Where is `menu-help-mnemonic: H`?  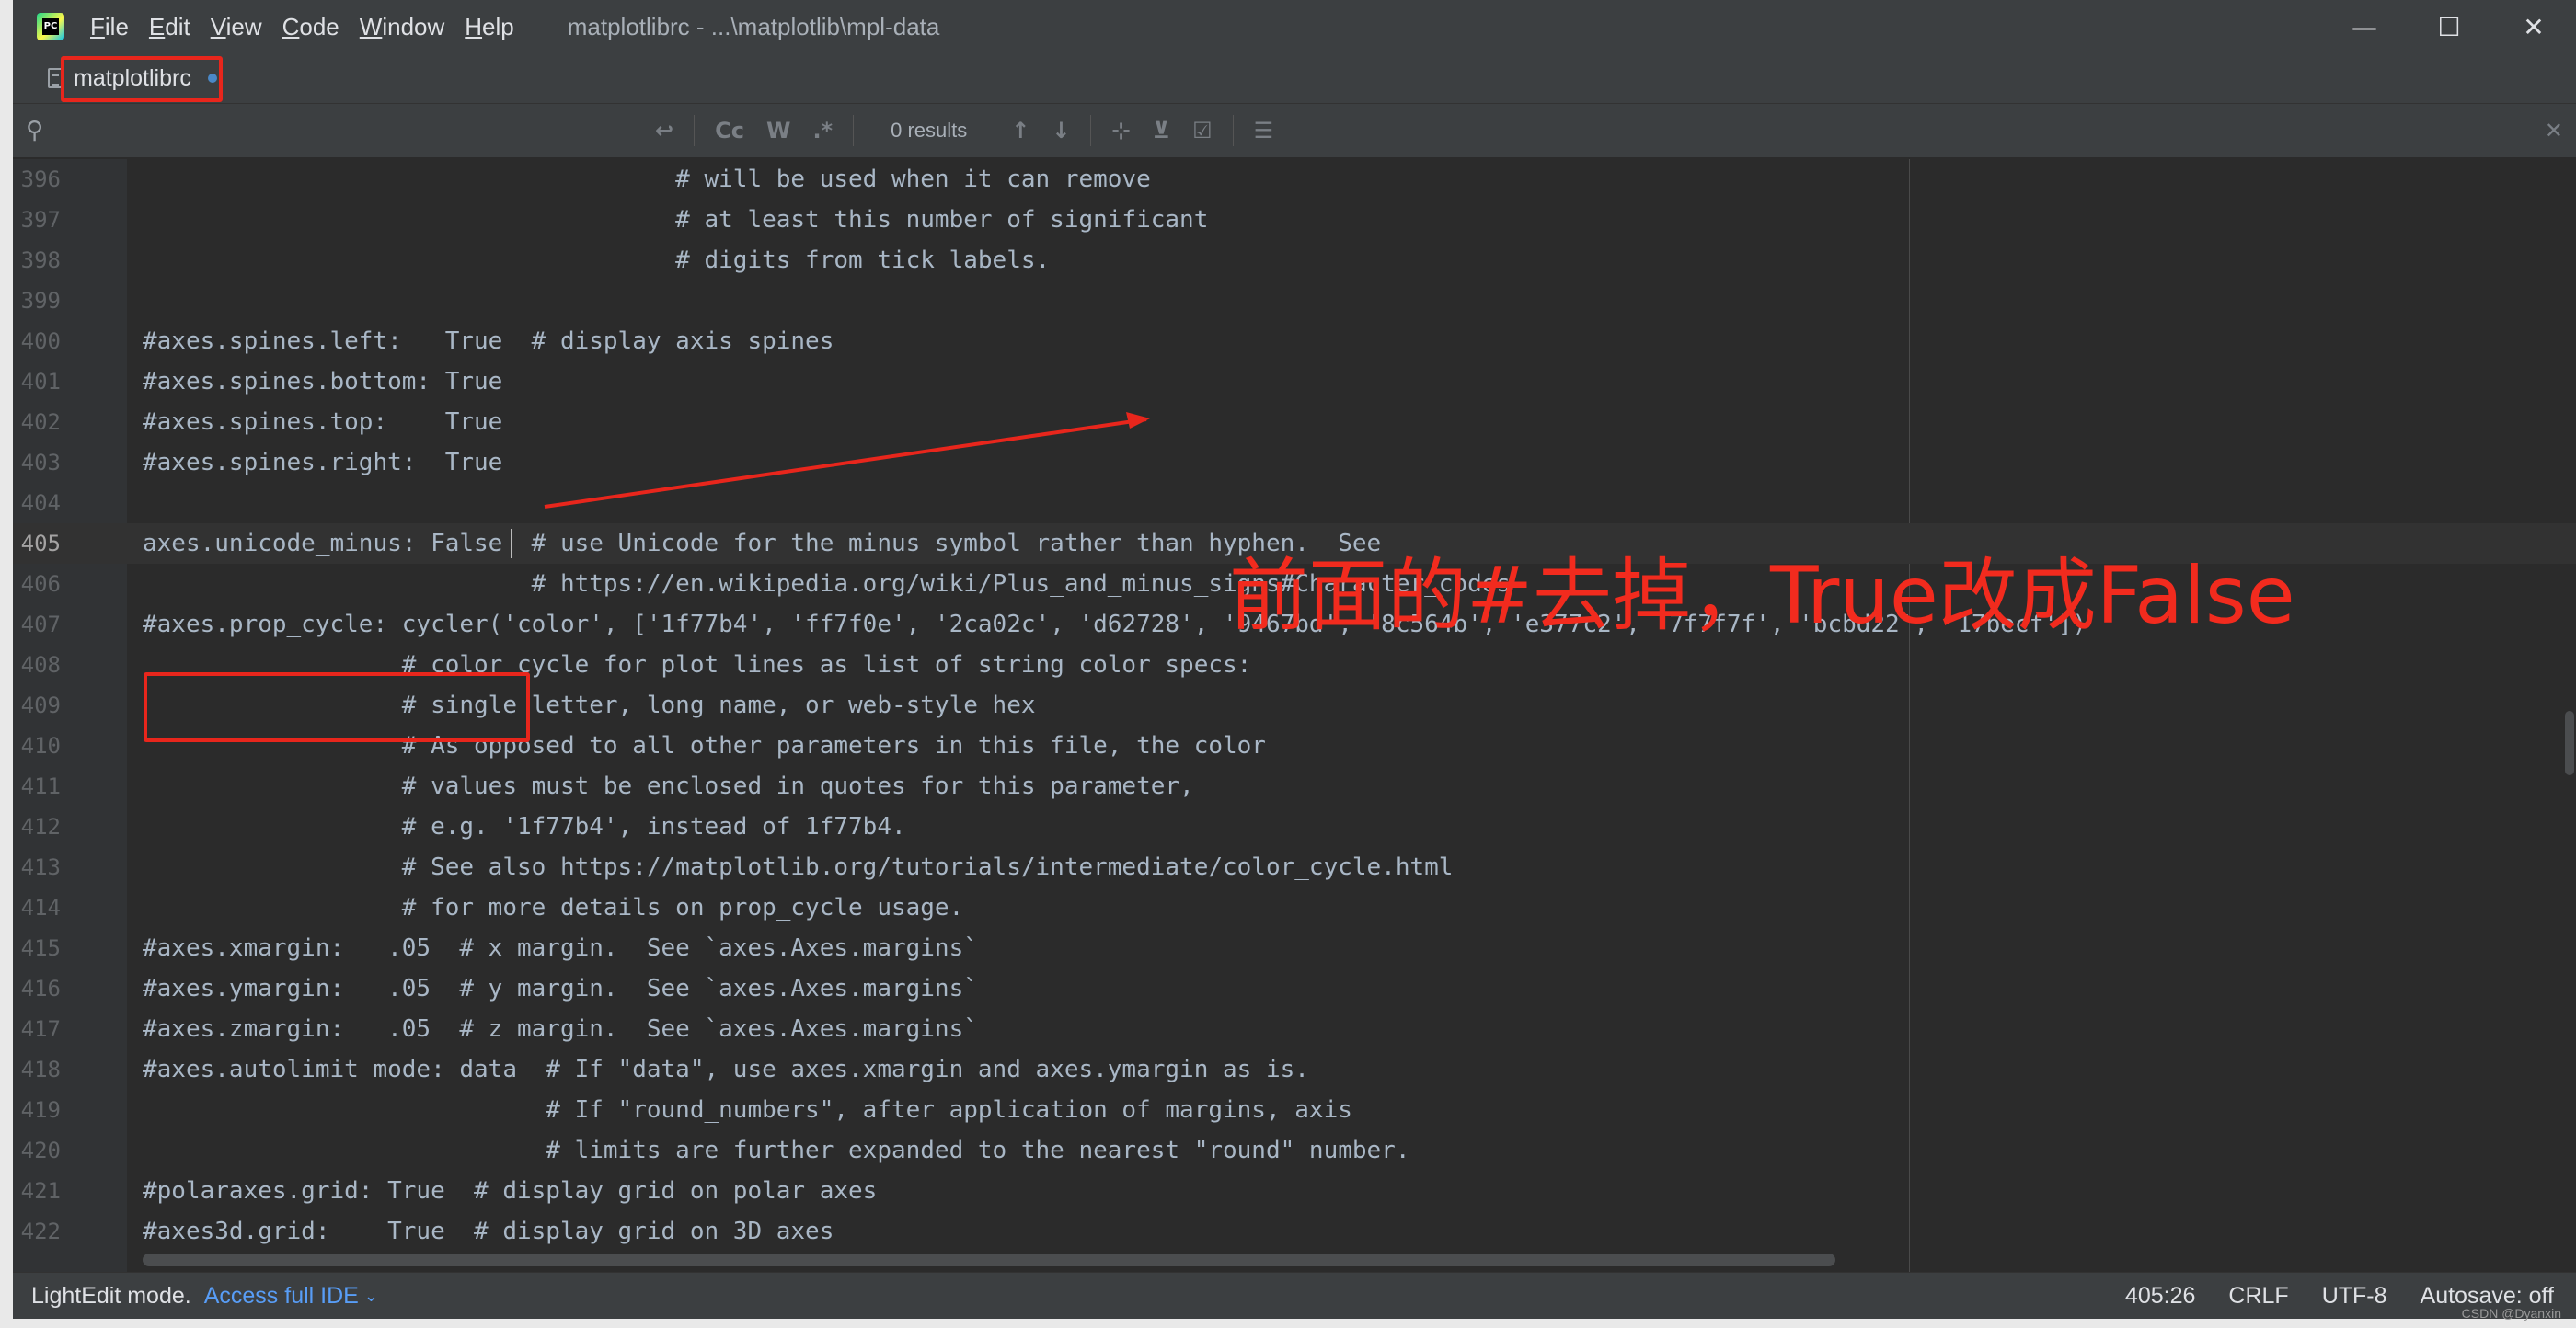
menu-help-mnemonic: H is located at coordinates (474, 26).